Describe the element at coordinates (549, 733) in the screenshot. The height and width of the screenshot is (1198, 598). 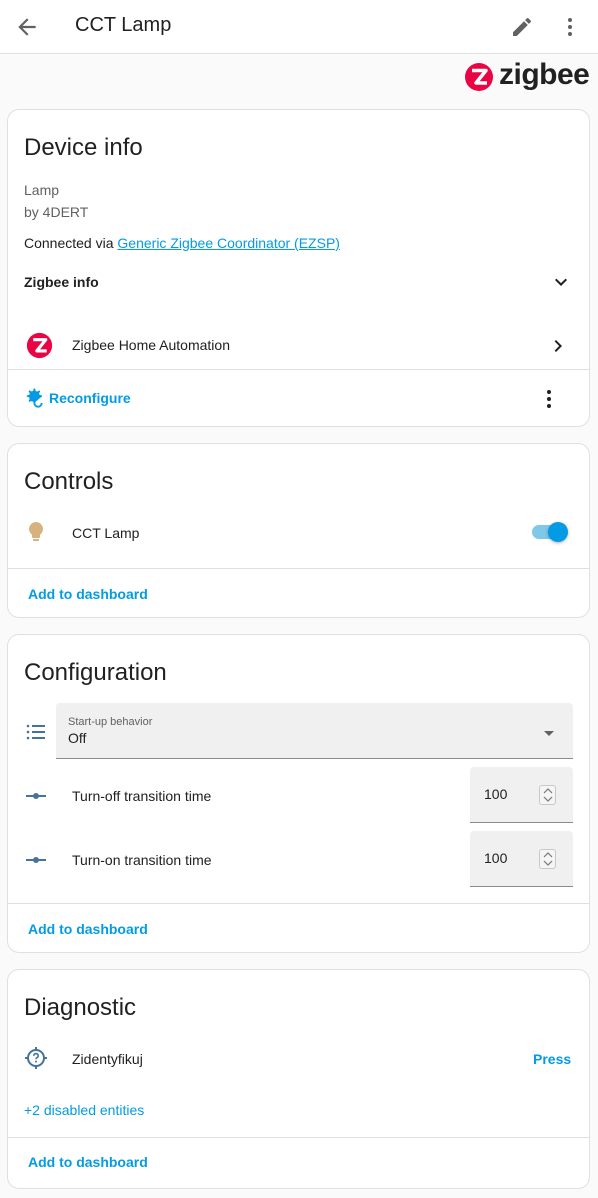
I see `caret-down-icon` at that location.